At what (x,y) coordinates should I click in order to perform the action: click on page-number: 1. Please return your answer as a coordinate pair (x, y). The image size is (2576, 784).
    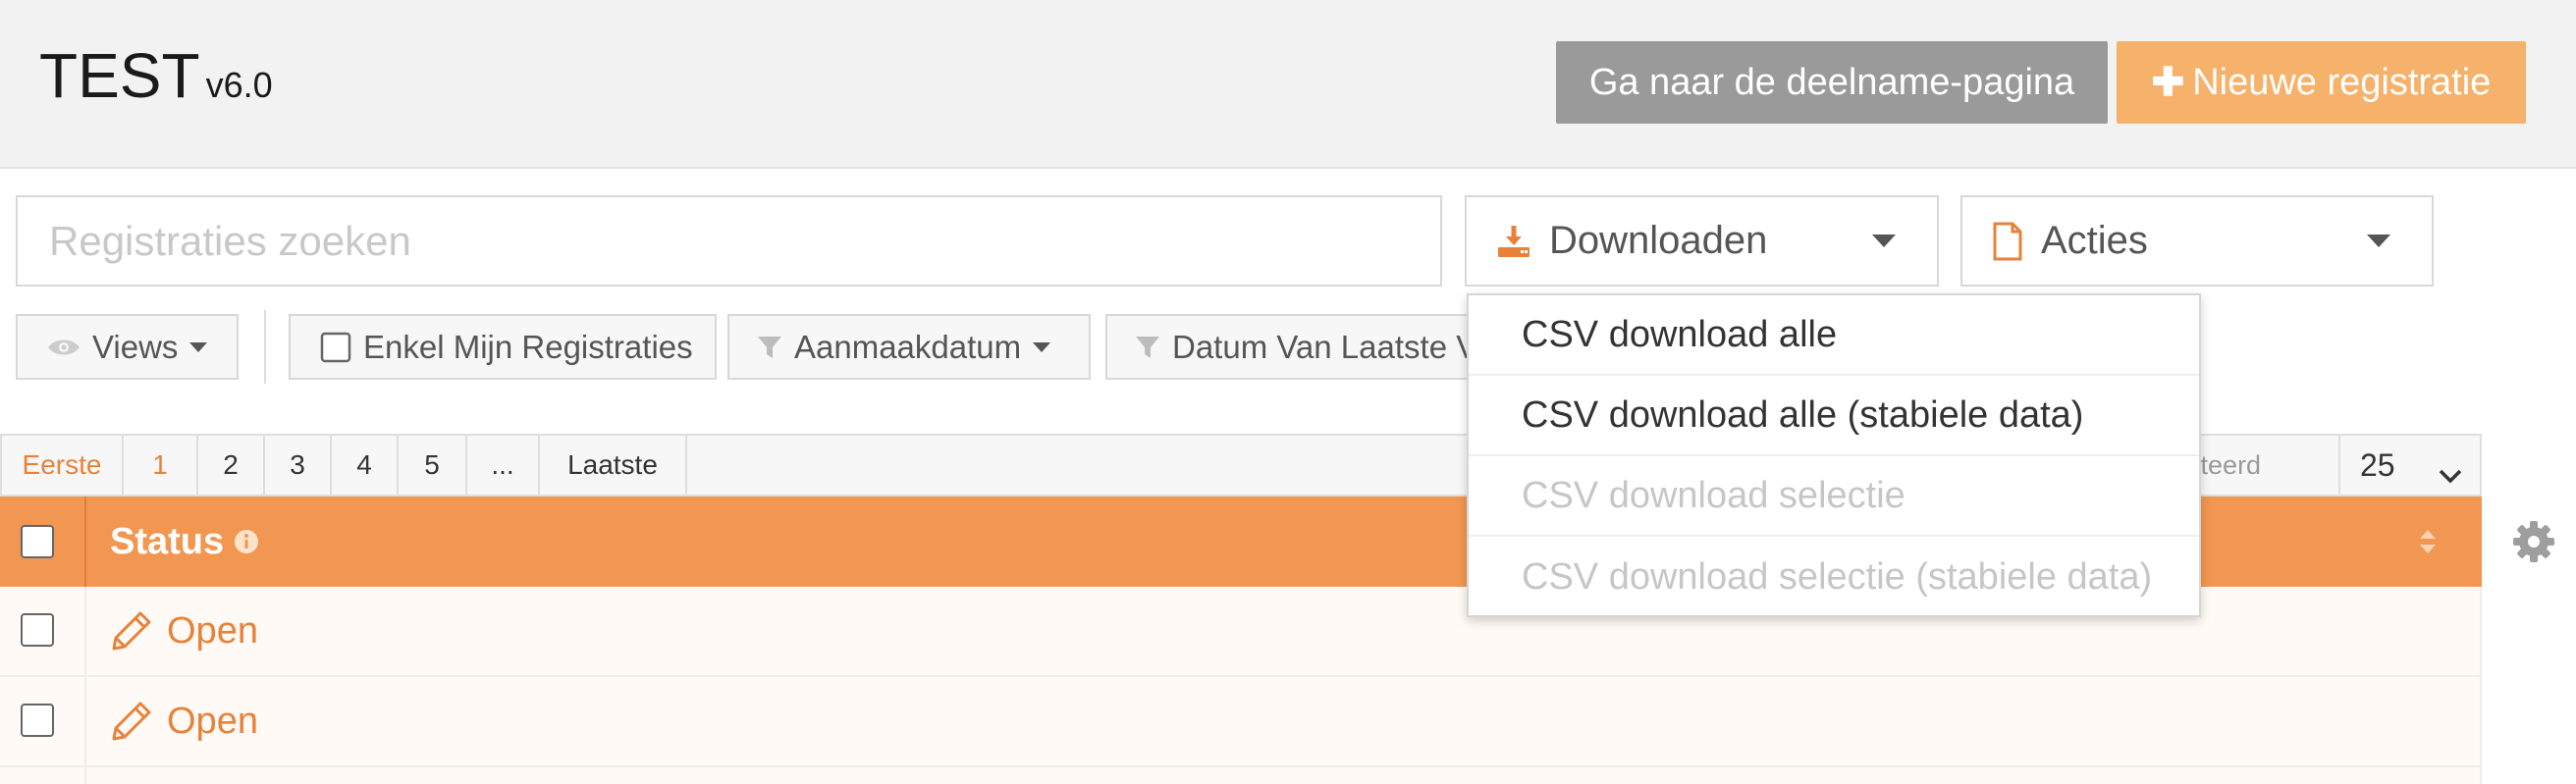
    Looking at the image, I should click on (160, 464).